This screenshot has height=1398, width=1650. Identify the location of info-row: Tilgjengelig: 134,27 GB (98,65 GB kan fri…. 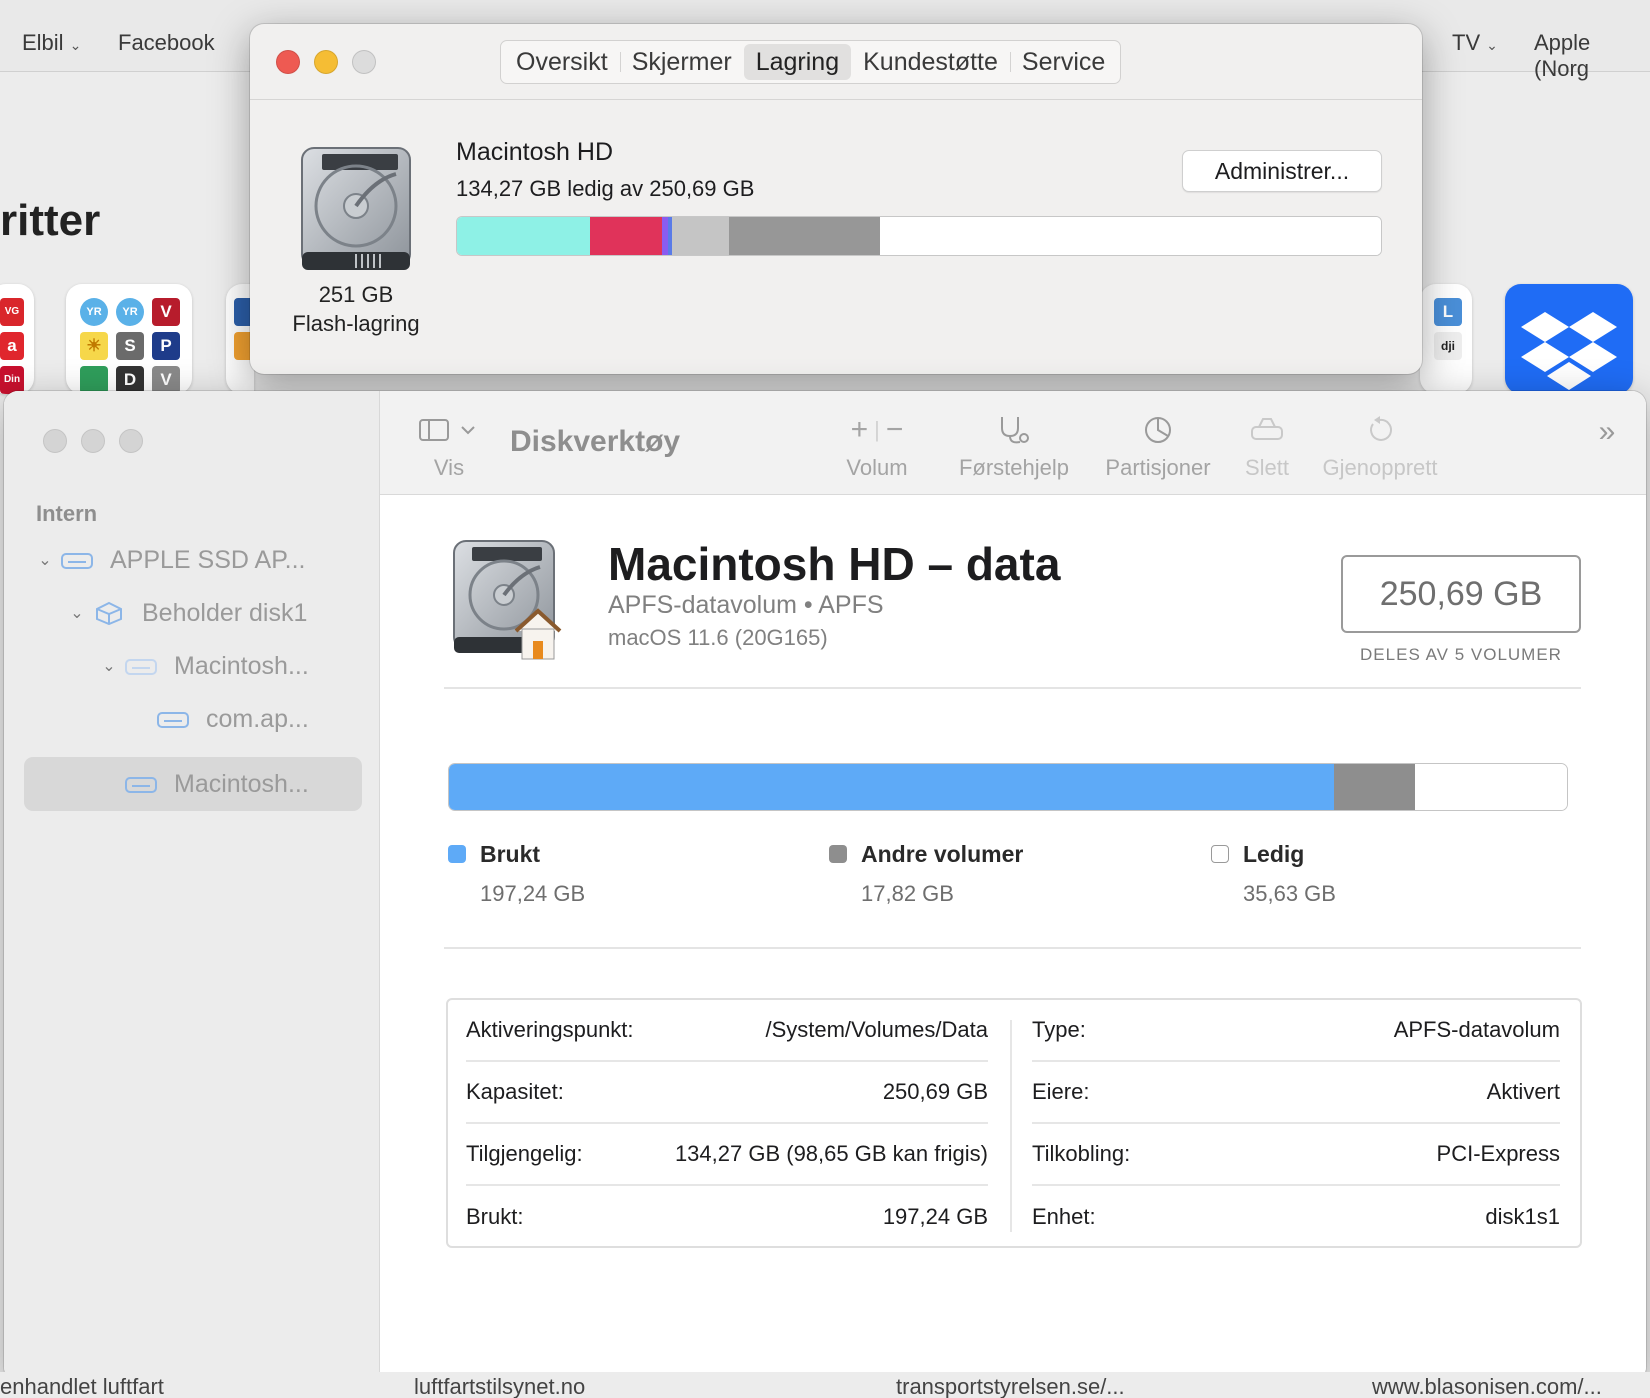
(727, 1155).